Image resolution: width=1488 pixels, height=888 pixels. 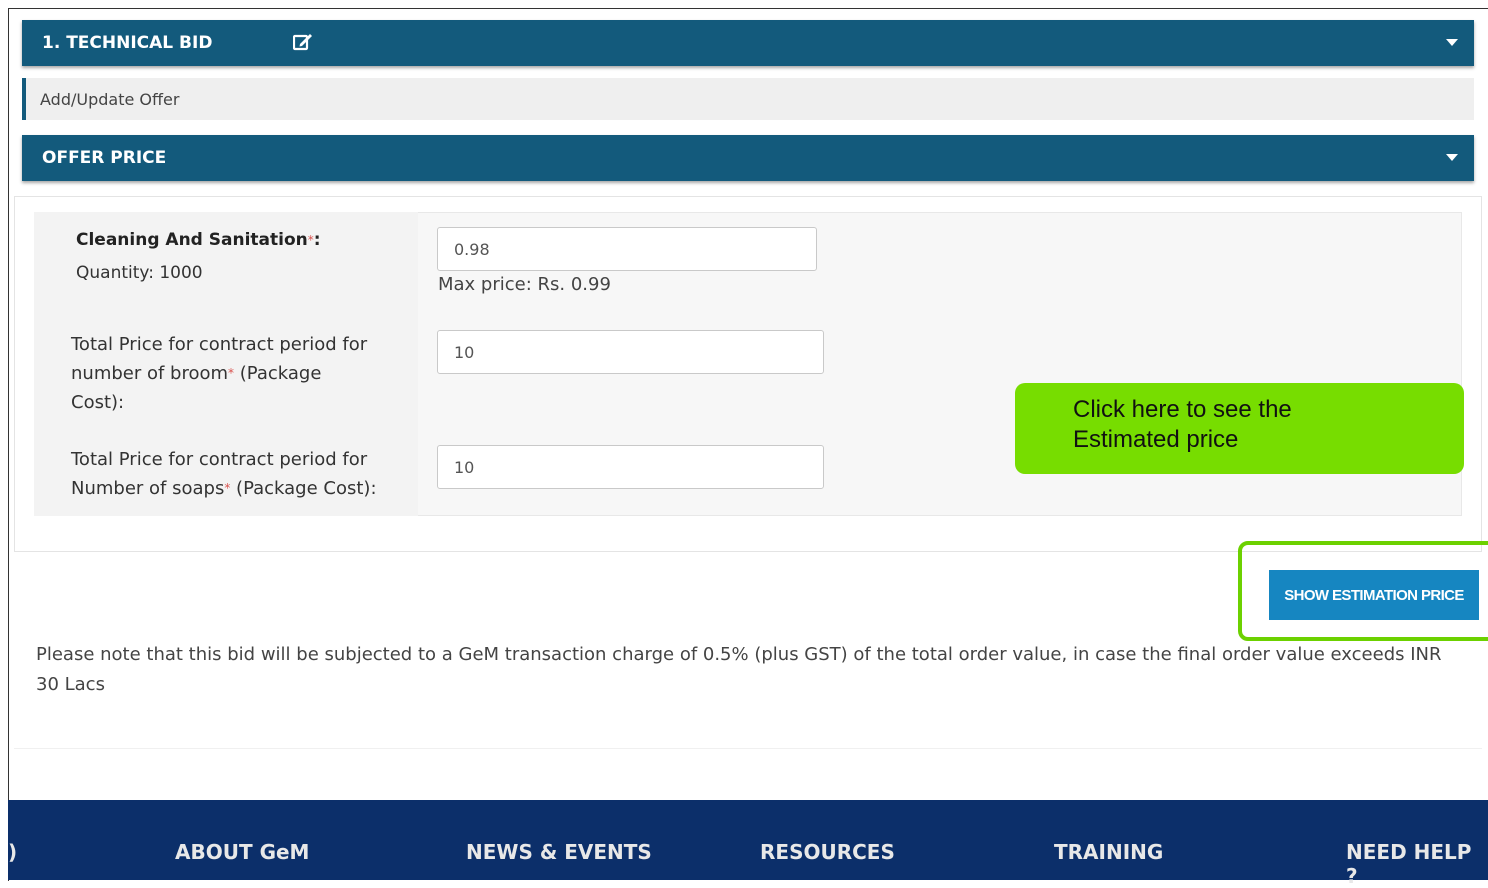 What do you see at coordinates (219, 344) in the screenshot?
I see `broom-label-line1: Total Price for contract period for` at bounding box center [219, 344].